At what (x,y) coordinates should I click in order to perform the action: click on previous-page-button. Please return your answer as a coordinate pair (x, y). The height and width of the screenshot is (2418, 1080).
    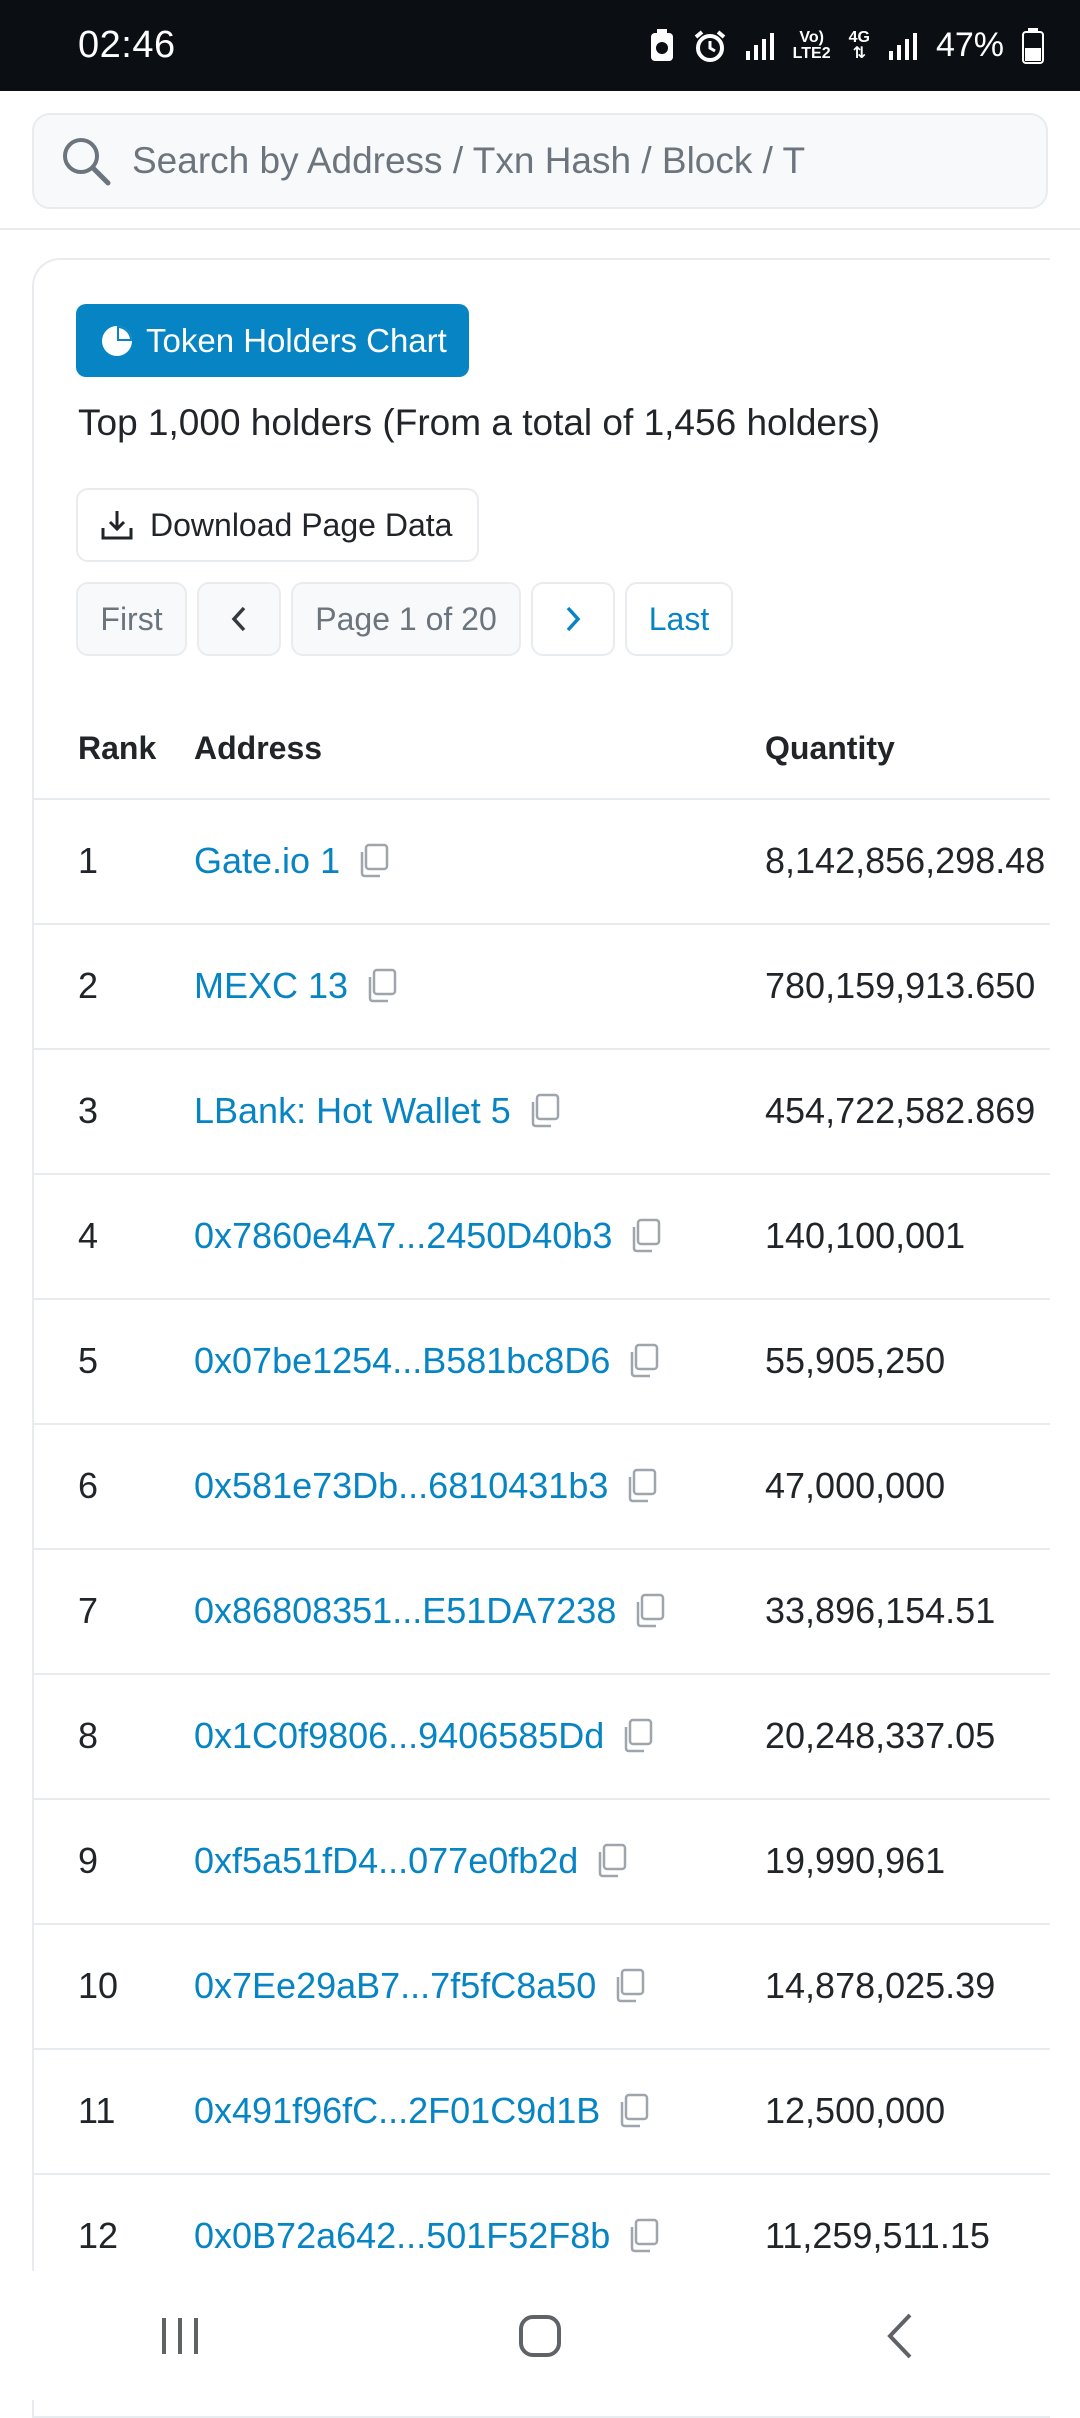
    Looking at the image, I should click on (239, 619).